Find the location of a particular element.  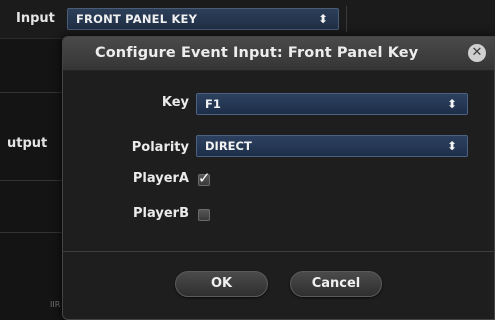

ok-button: OK is located at coordinates (221, 284).